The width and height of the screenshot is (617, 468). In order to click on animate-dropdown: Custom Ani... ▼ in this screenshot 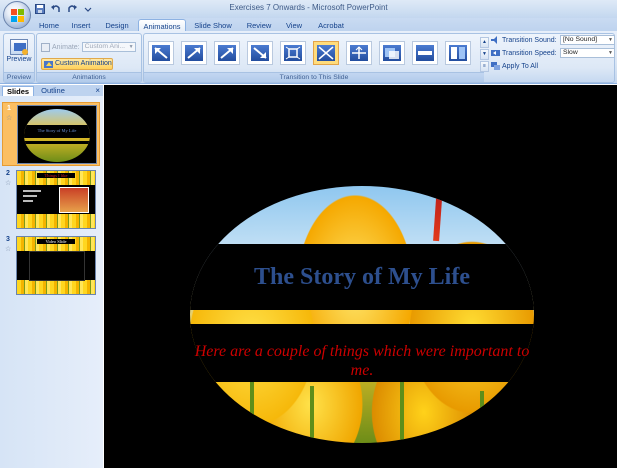, I will do `click(108, 47)`.